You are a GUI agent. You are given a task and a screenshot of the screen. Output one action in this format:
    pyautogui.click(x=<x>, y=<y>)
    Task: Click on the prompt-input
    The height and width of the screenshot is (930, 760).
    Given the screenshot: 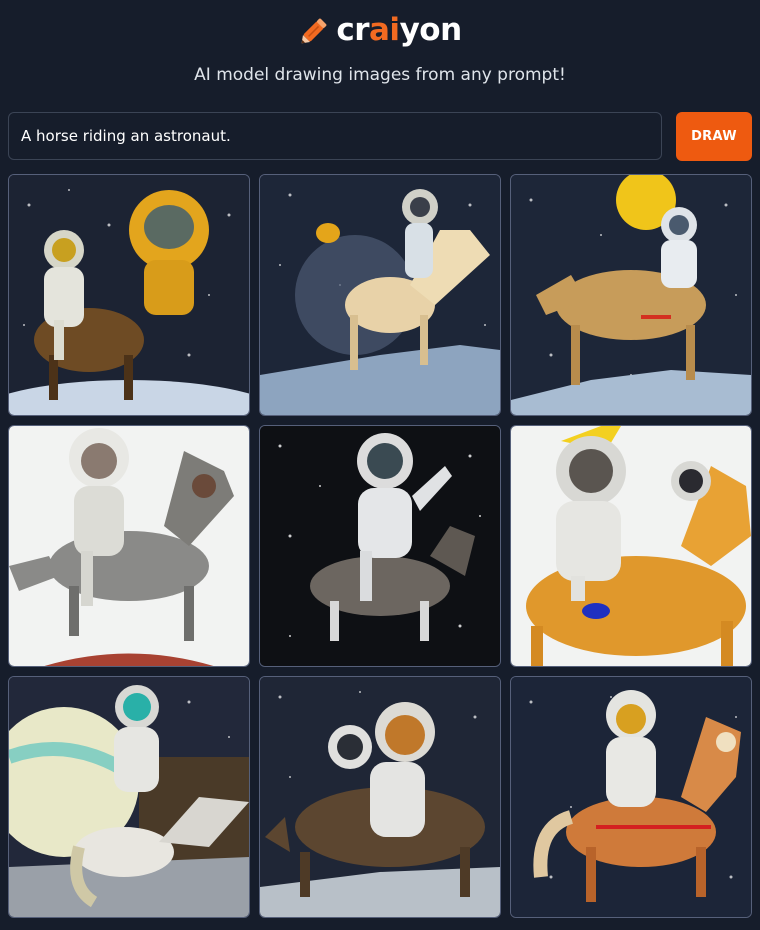 What is the action you would take?
    pyautogui.click(x=335, y=136)
    